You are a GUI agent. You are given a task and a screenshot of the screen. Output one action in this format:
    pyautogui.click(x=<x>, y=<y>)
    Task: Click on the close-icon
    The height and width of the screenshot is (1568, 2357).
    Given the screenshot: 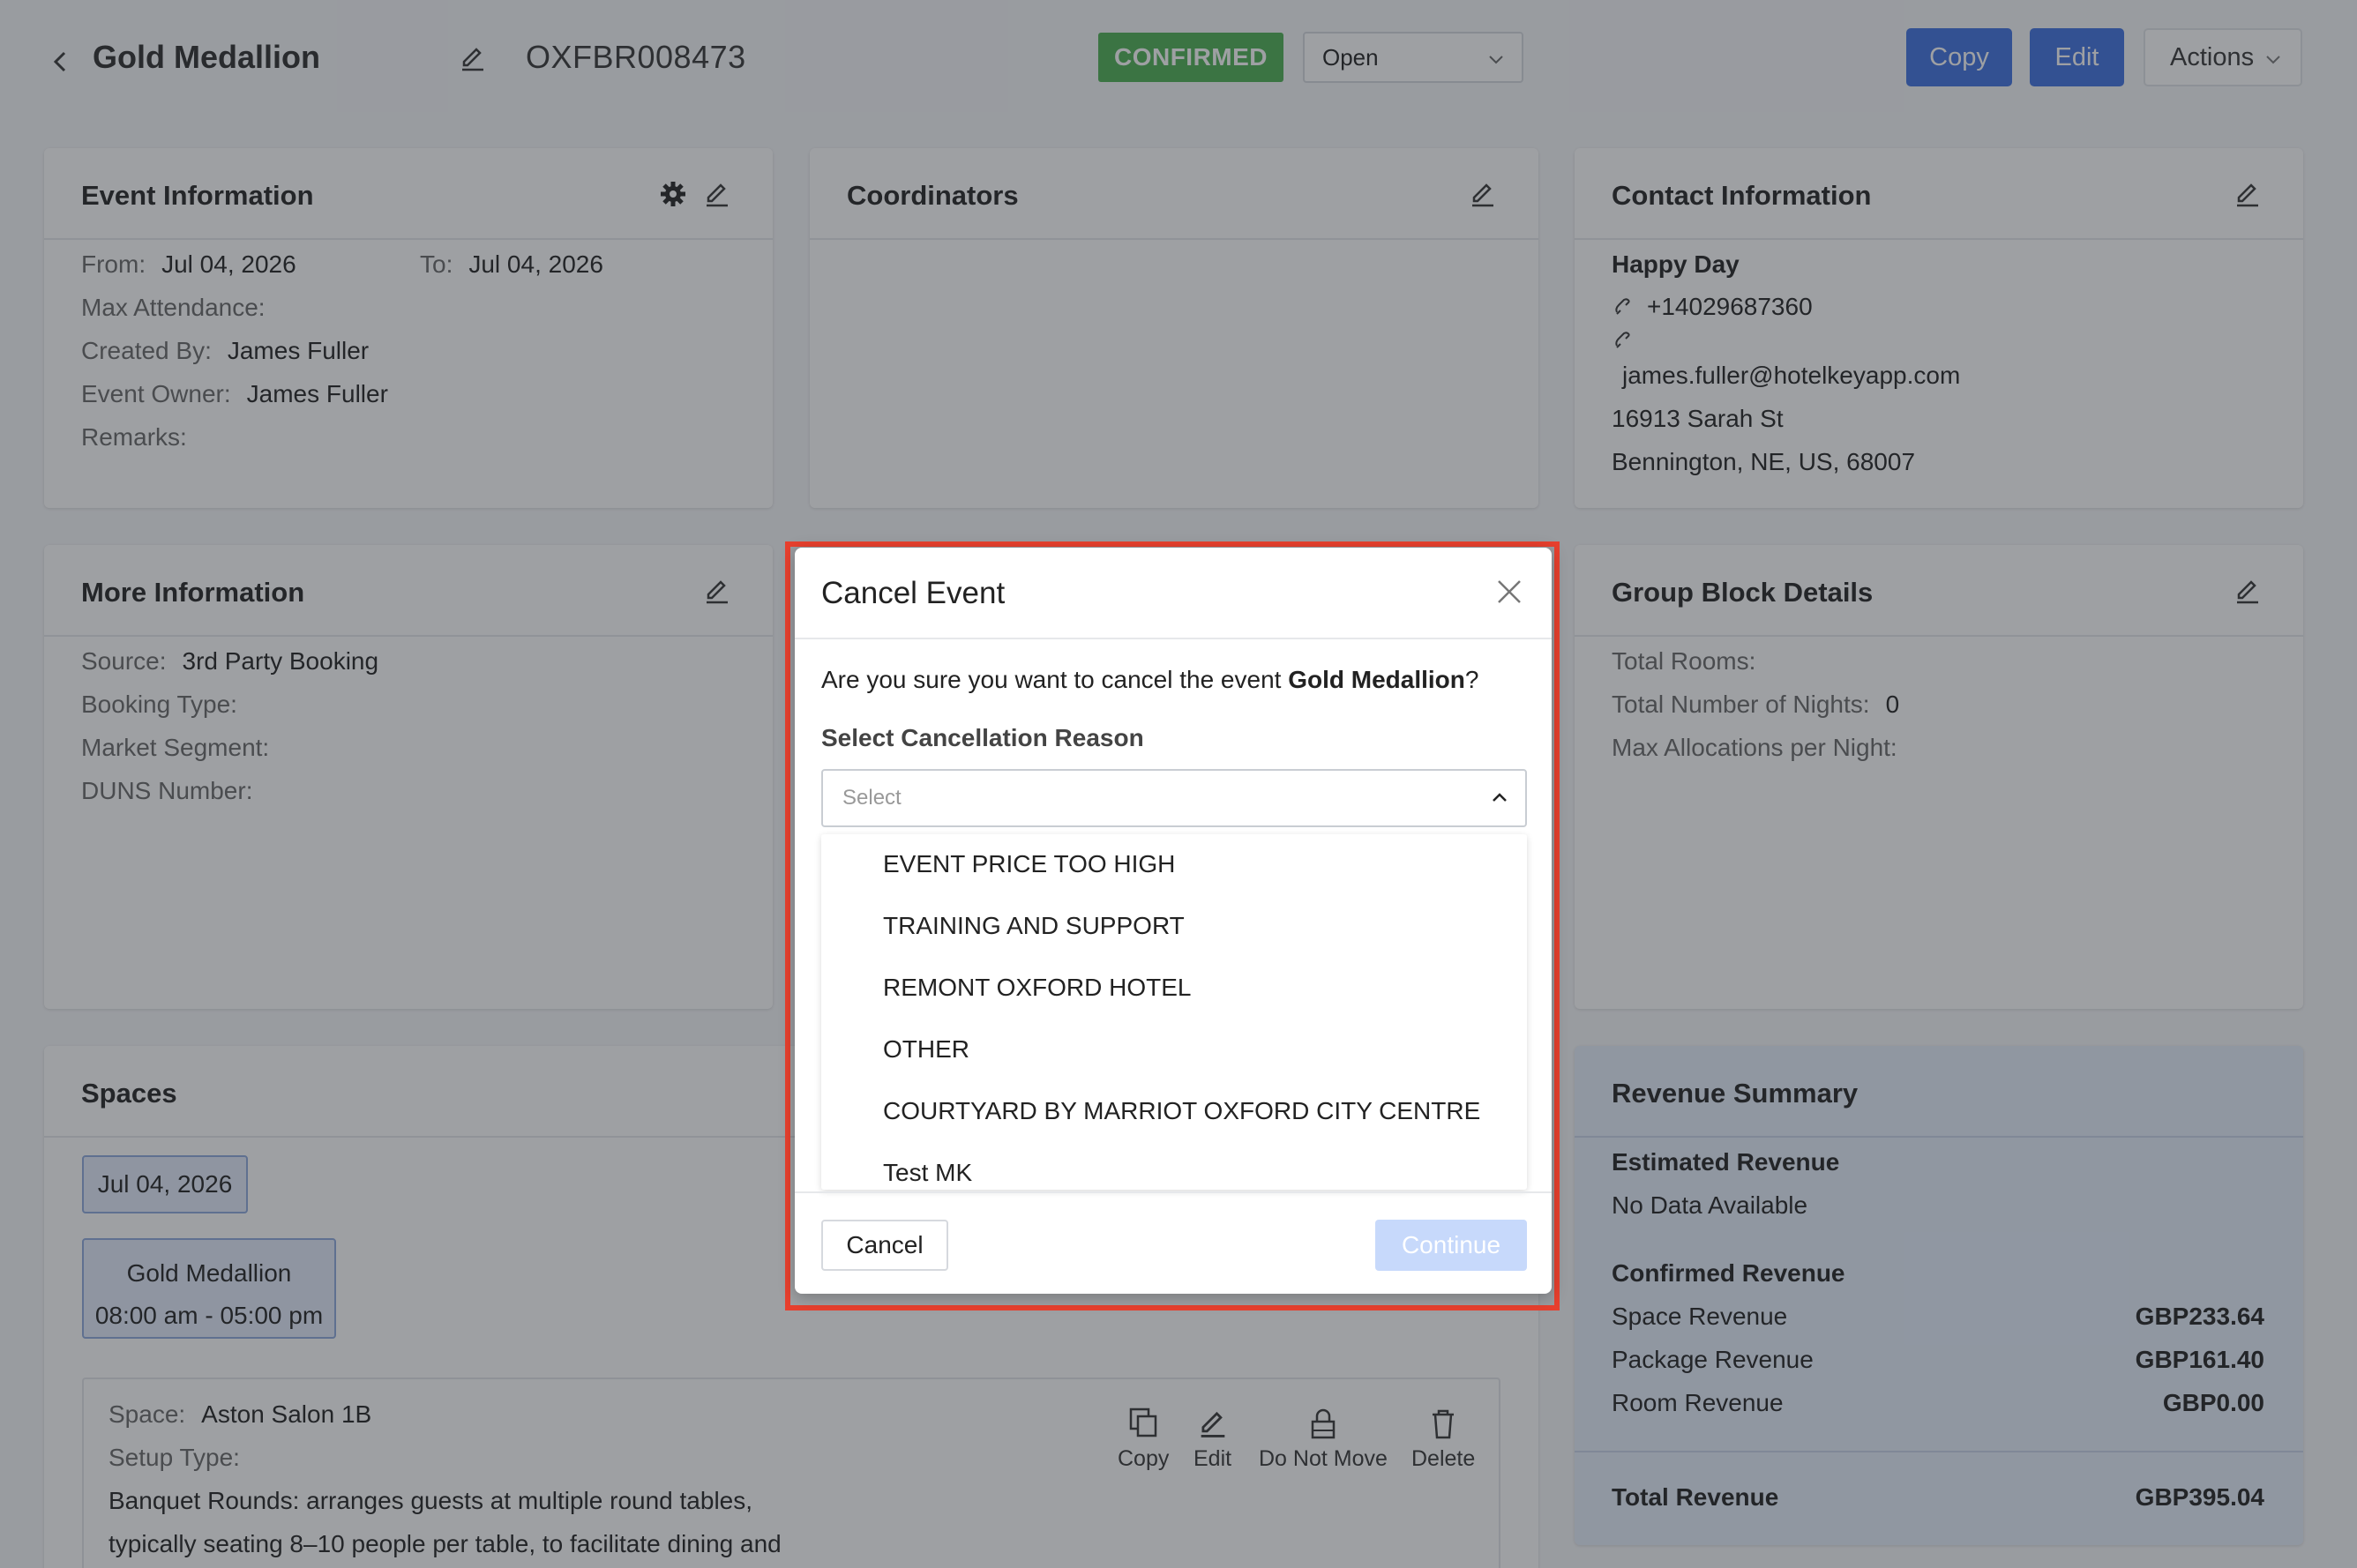 What is the action you would take?
    pyautogui.click(x=1509, y=592)
    